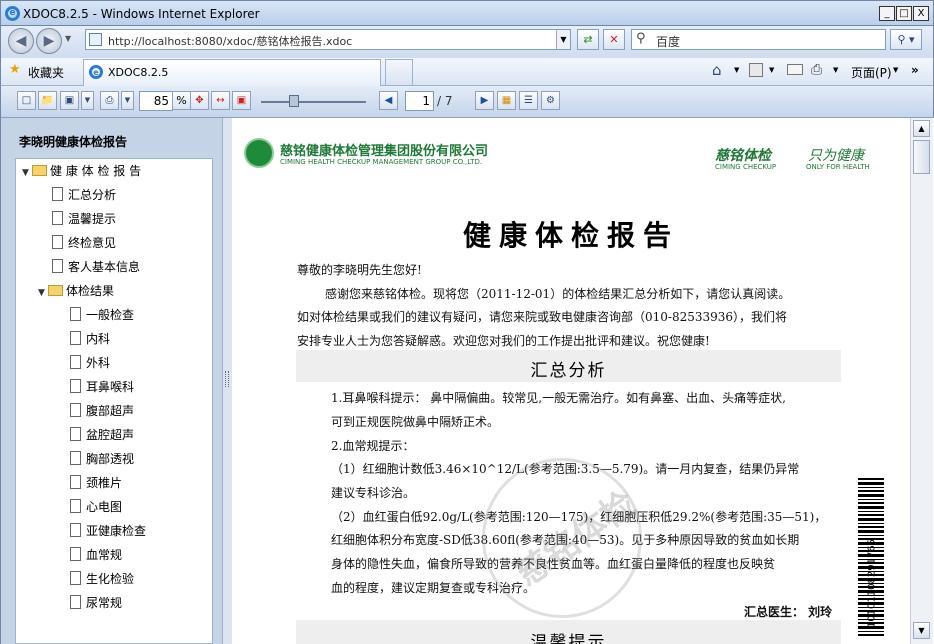 This screenshot has width=934, height=644. I want to click on tree-item-basic-info: 客人基本信息, so click(96, 268).